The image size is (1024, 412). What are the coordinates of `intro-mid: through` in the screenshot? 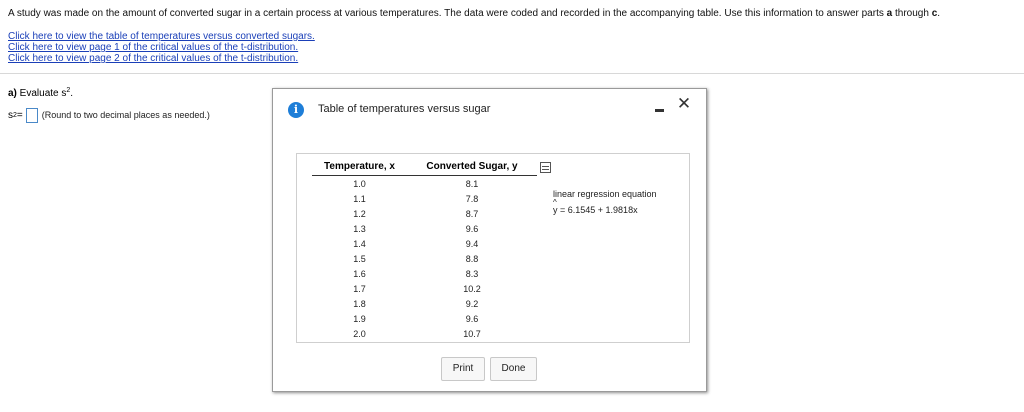 It's located at (912, 13).